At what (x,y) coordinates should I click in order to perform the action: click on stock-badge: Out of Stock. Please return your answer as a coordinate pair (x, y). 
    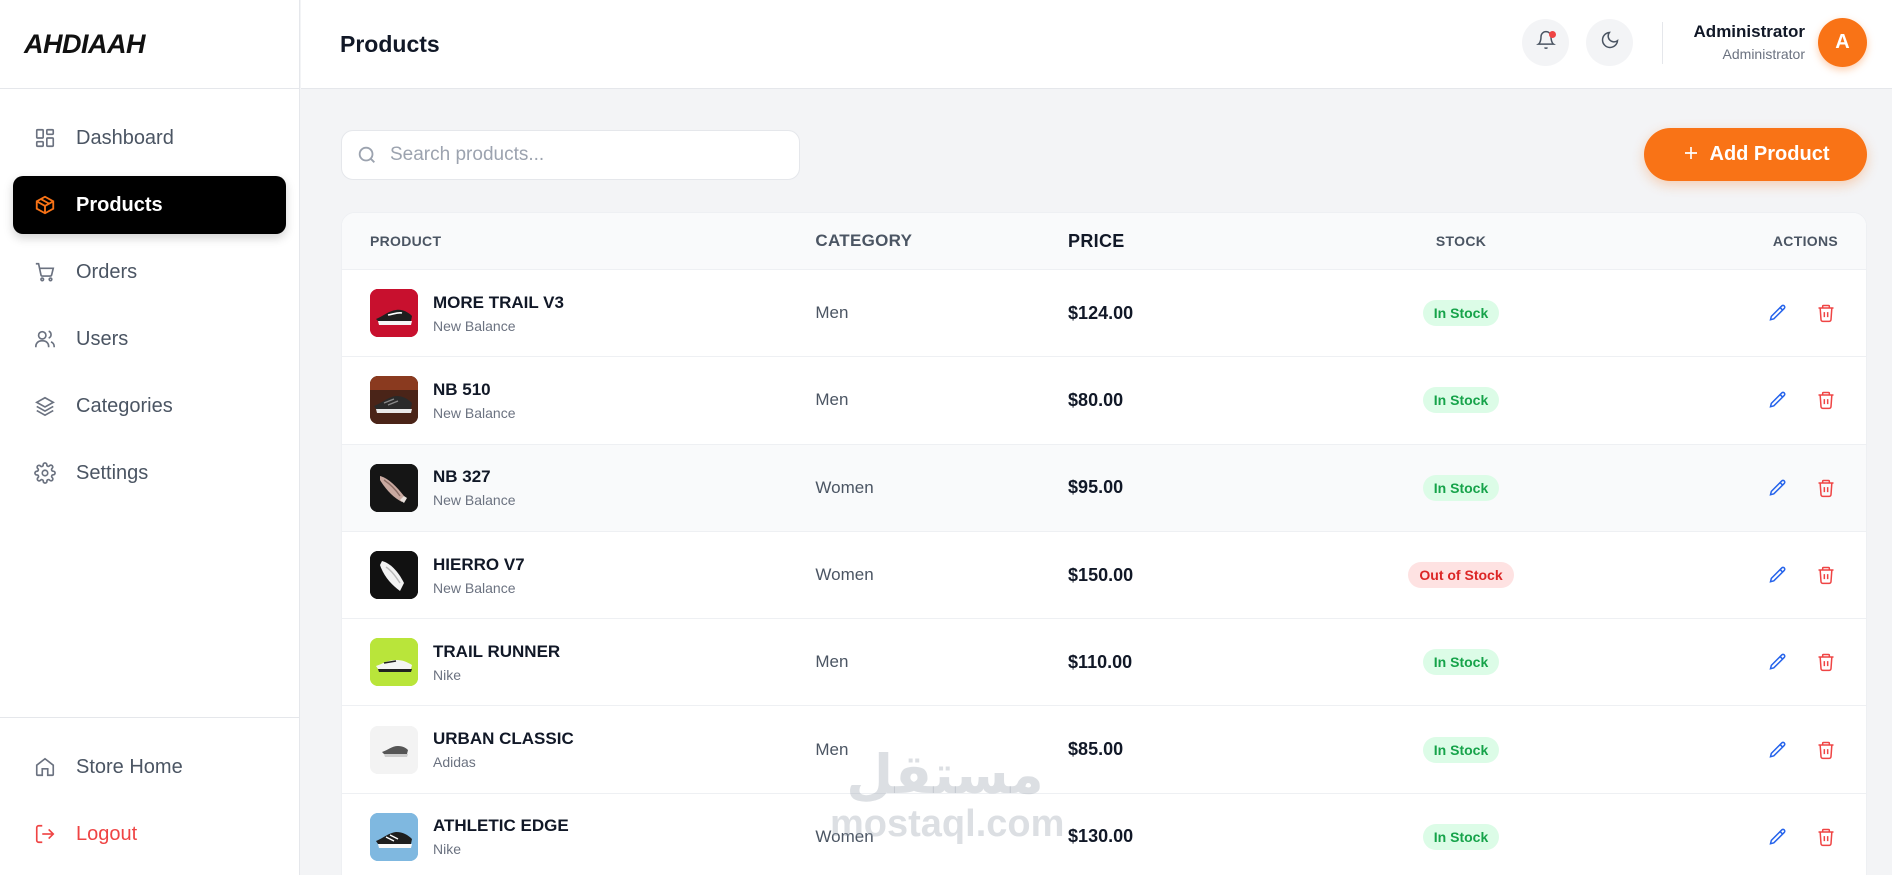
    Looking at the image, I should click on (1461, 575).